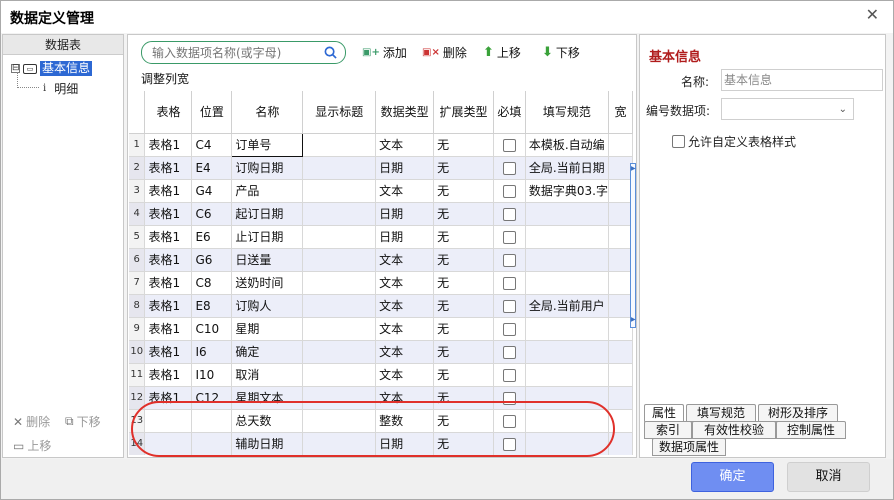 Image resolution: width=894 pixels, height=500 pixels. Describe the element at coordinates (267, 375) in the screenshot. I see `name-cell: 取消` at that location.